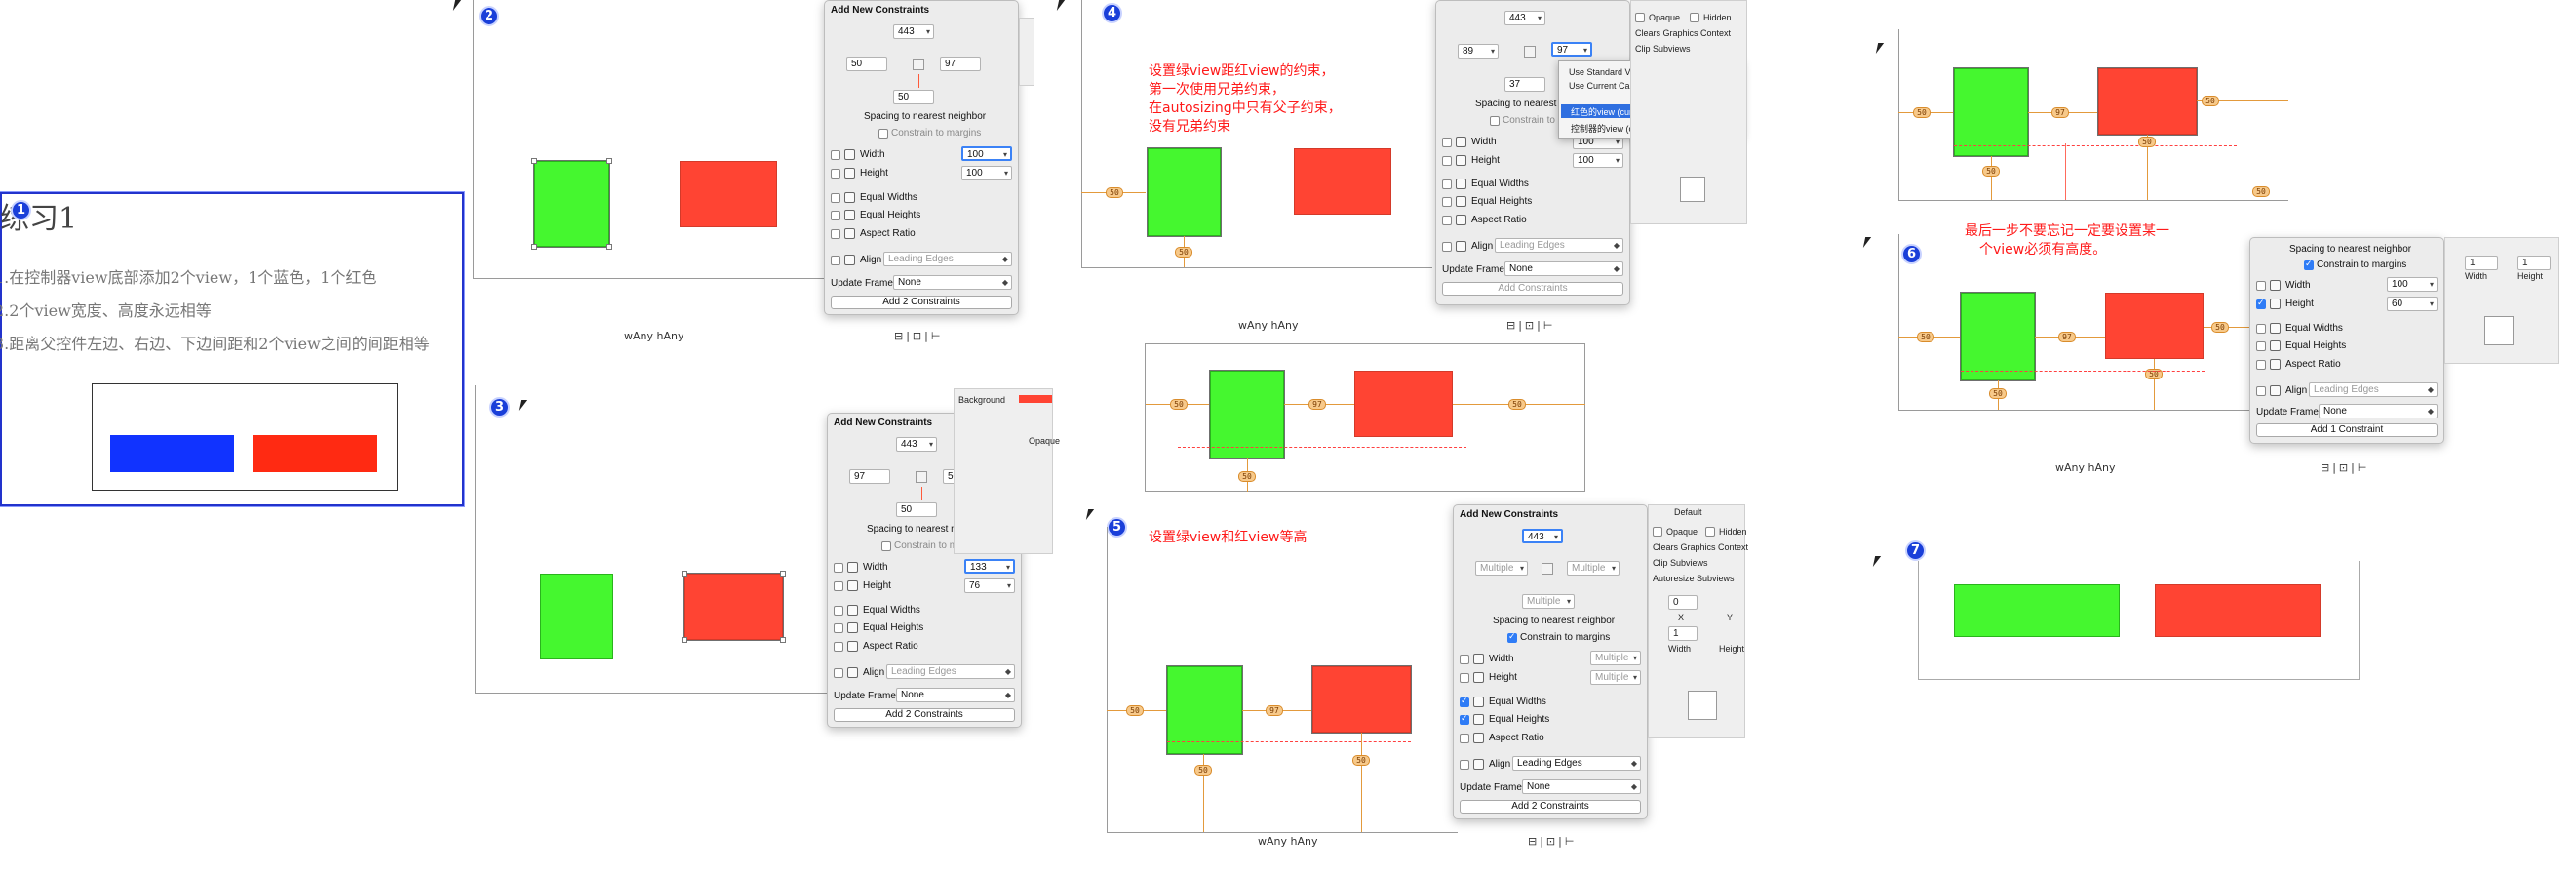 This screenshot has height=876, width=2576. What do you see at coordinates (1478, 51) in the screenshot?
I see `left-spacing-field: 89 ▾` at bounding box center [1478, 51].